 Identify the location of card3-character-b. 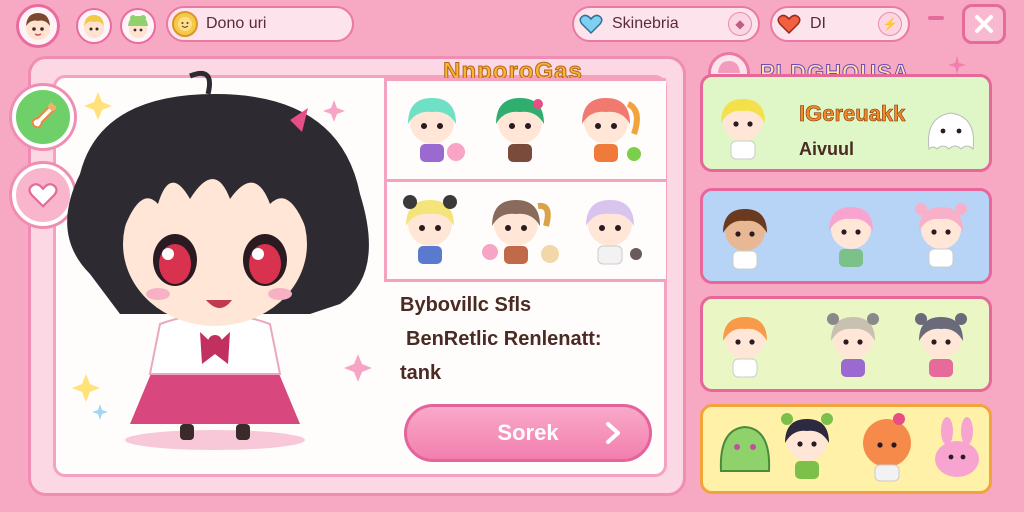
(853, 345).